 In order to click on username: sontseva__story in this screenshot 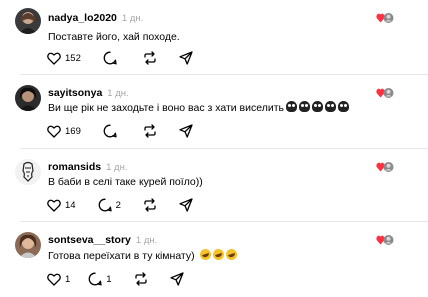, I will do `click(89, 240)`.